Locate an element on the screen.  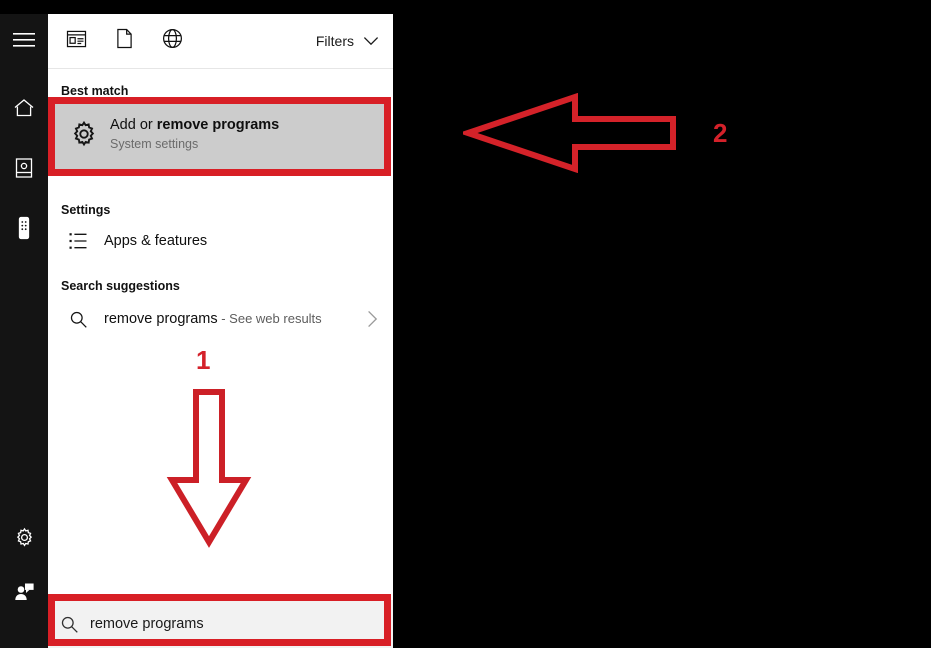
apps-icon is located at coordinates (76, 41).